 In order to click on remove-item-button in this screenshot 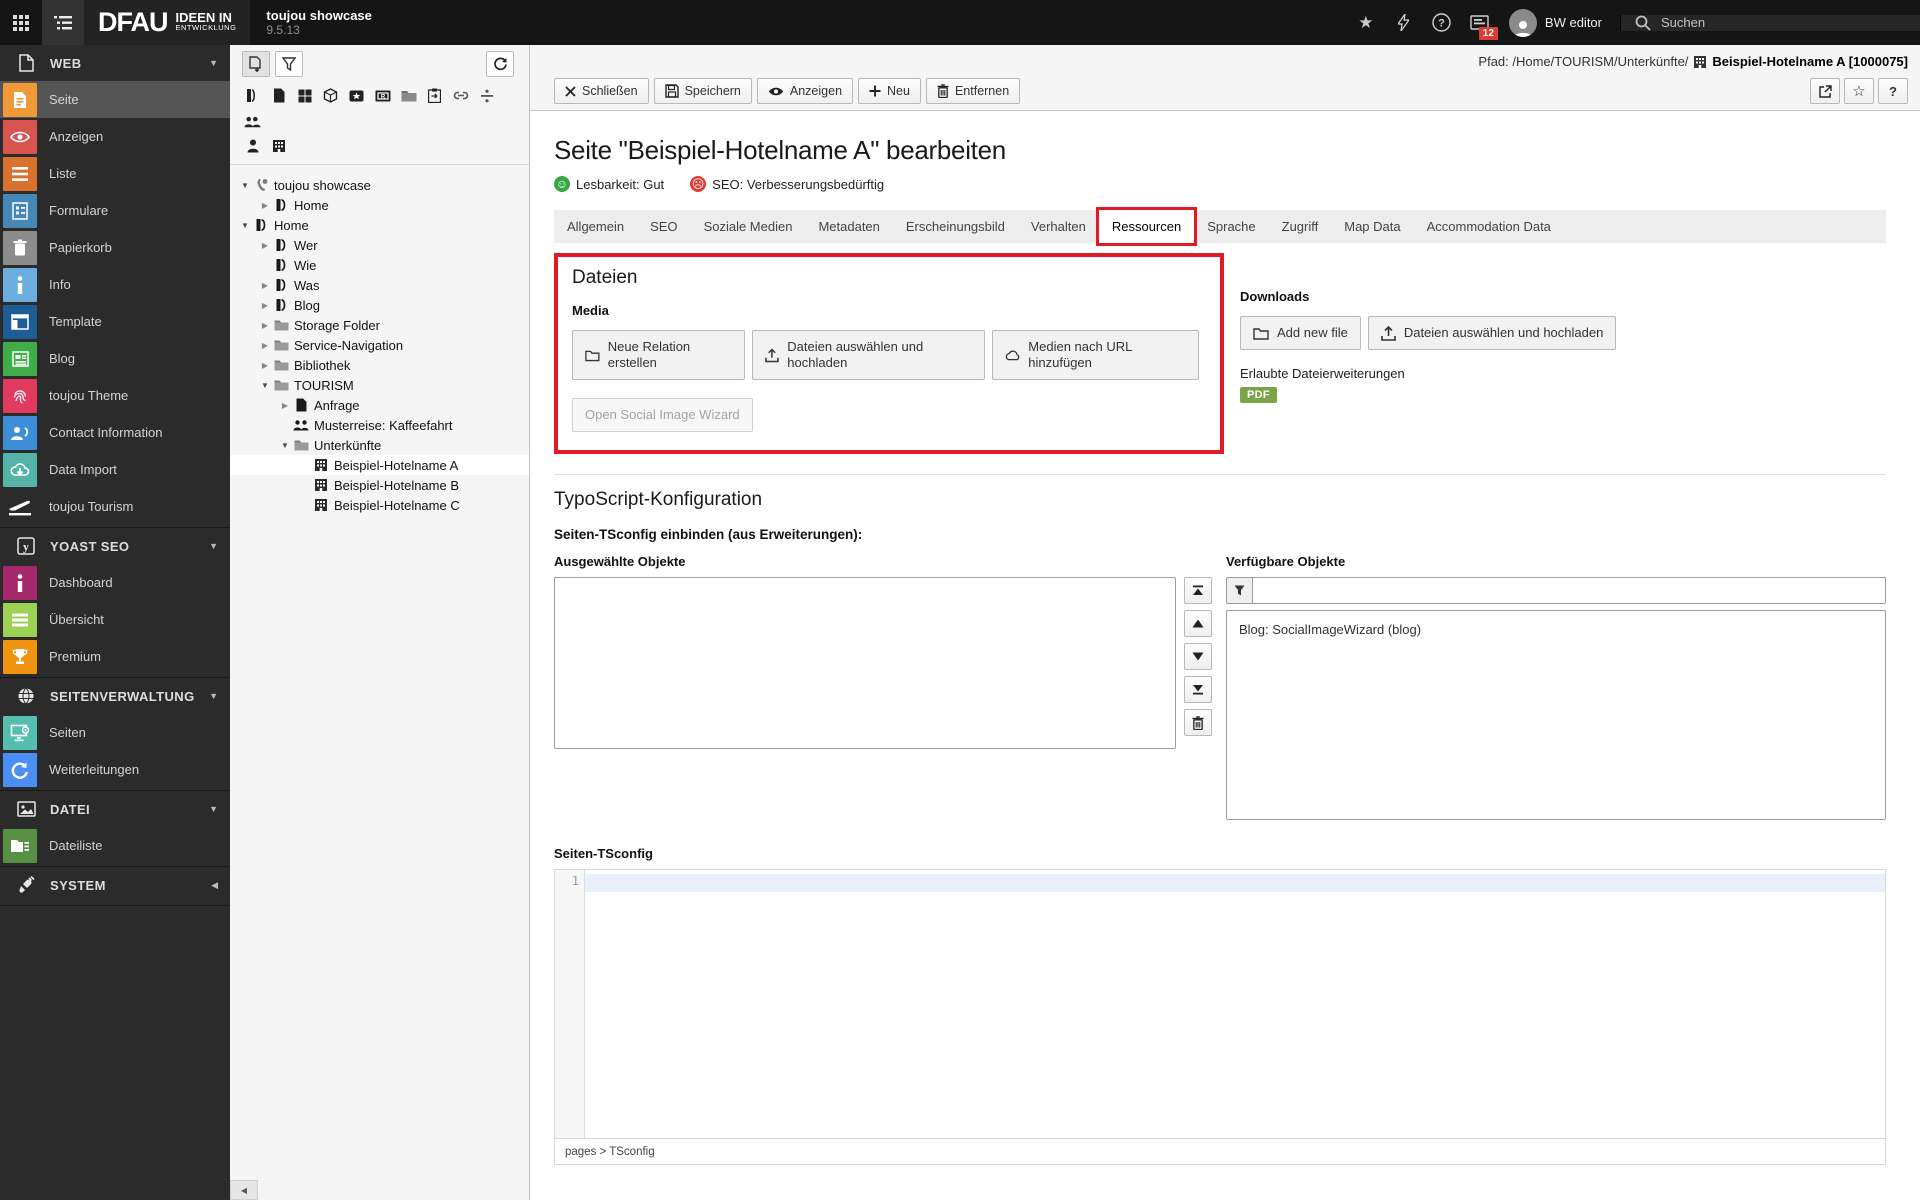, I will do `click(1198, 722)`.